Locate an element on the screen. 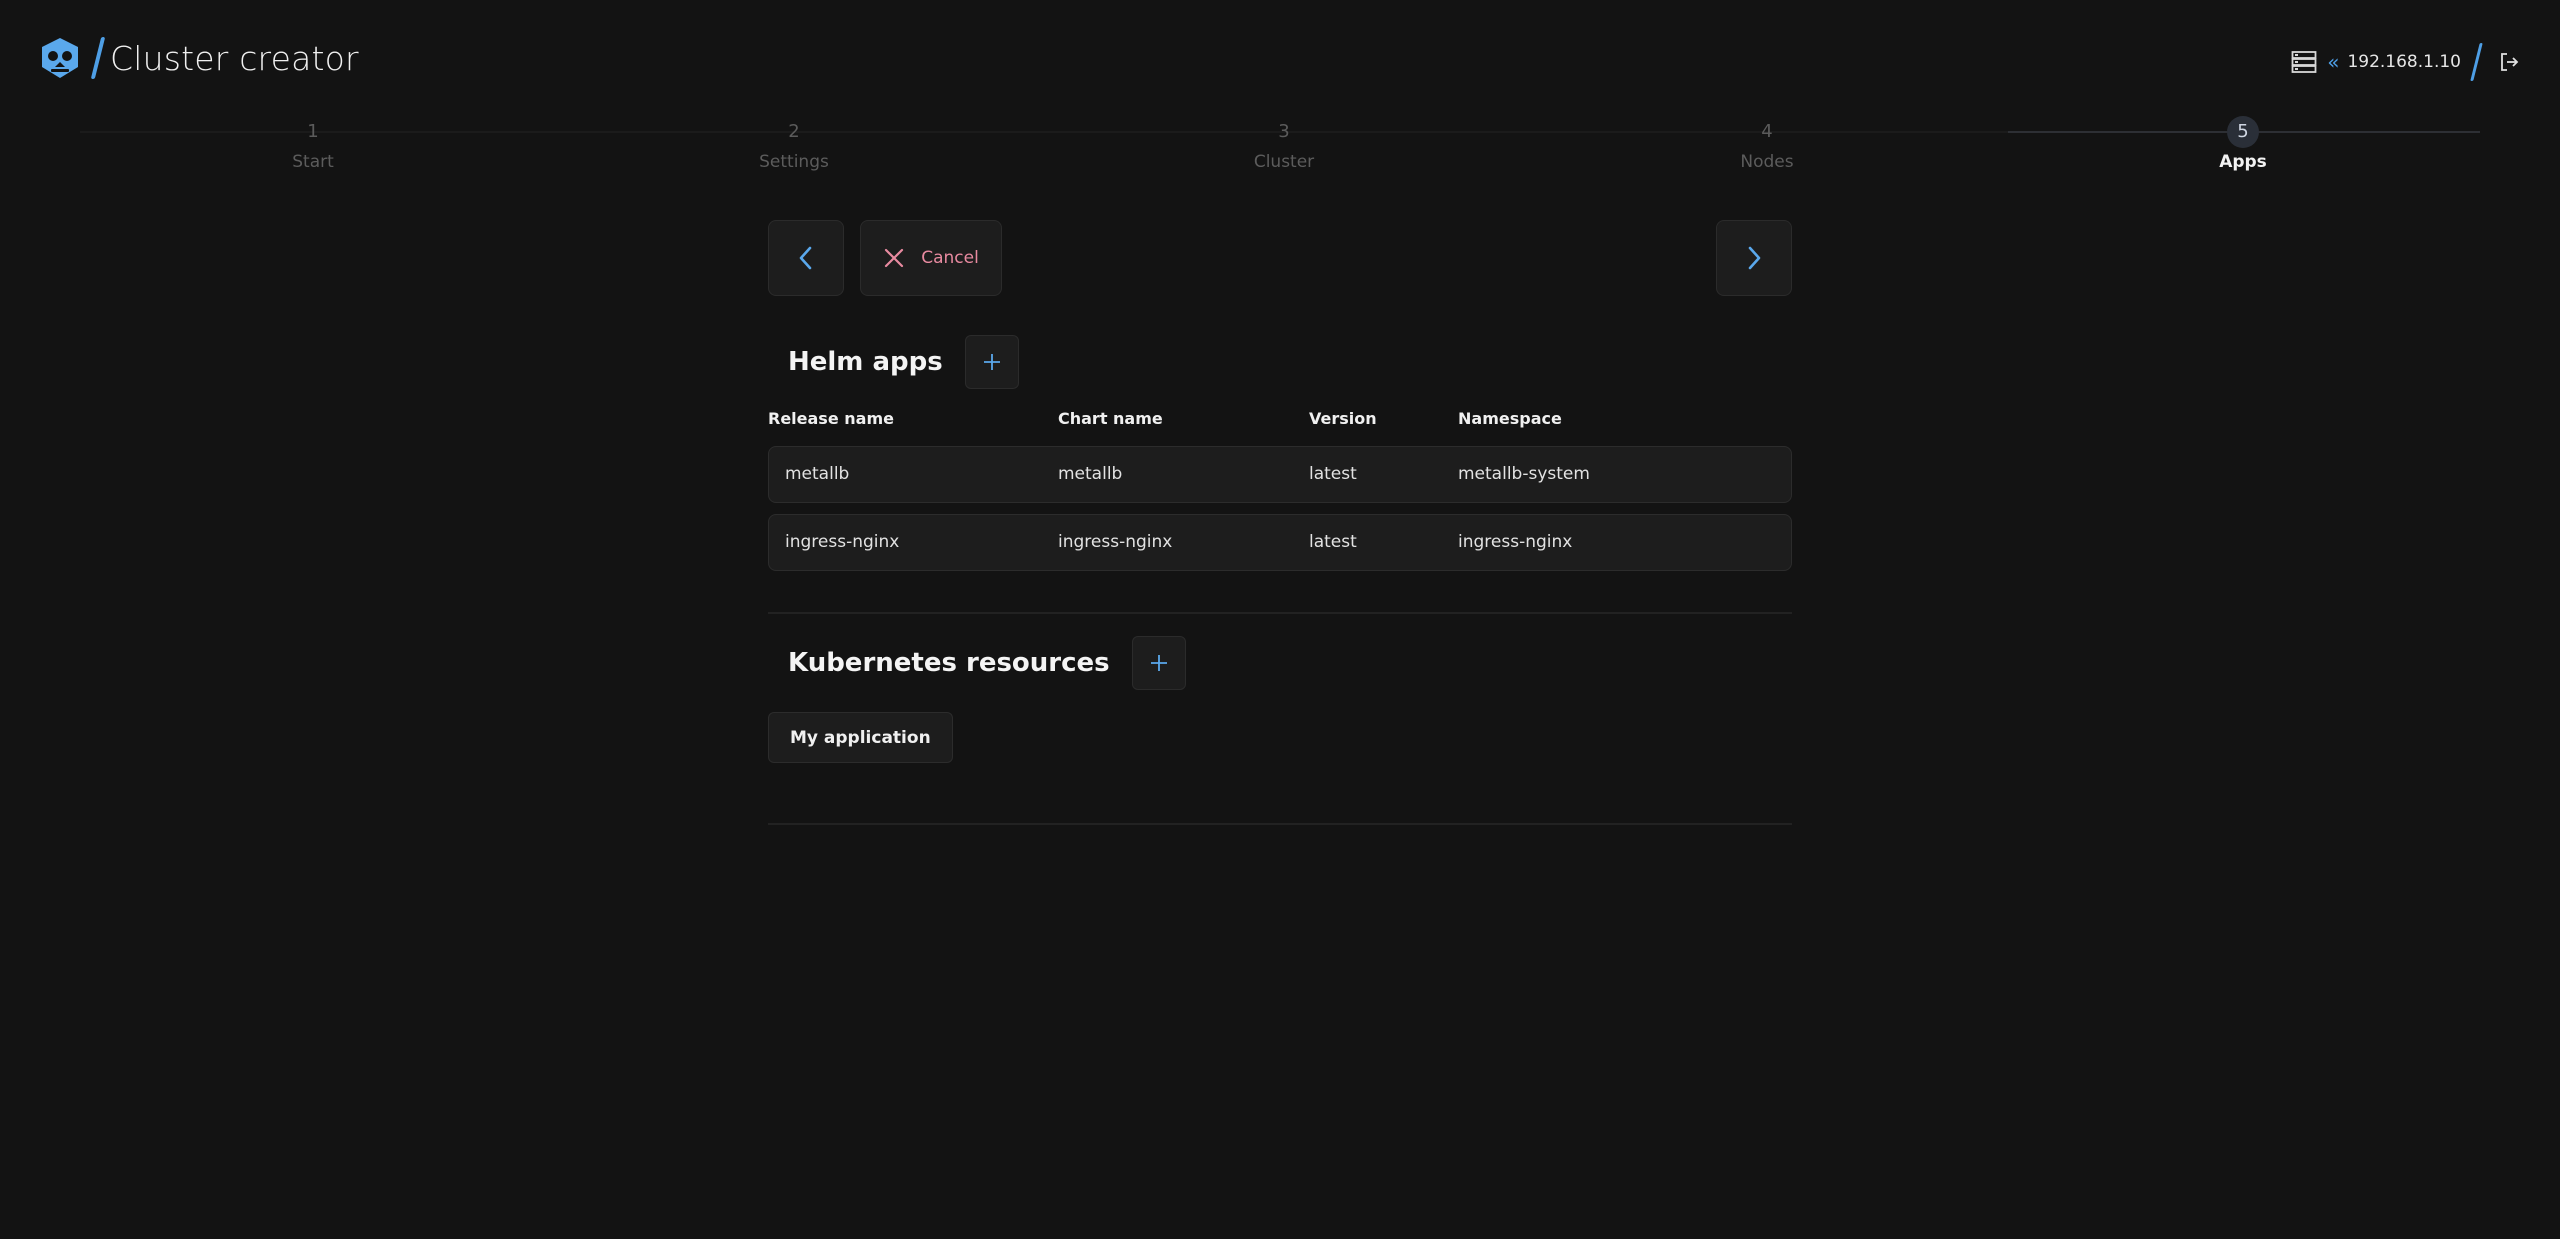 Image resolution: width=2560 pixels, height=1239 pixels. step-label: Cluster is located at coordinates (1284, 162).